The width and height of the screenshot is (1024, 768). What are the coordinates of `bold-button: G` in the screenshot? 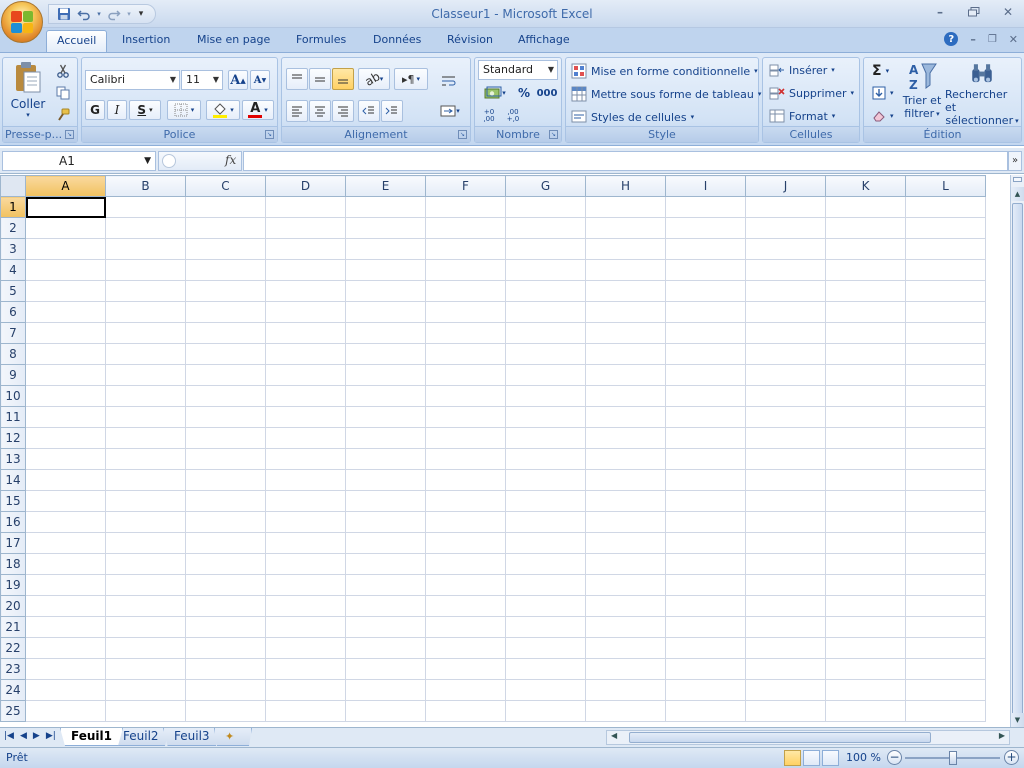 It's located at (95, 110).